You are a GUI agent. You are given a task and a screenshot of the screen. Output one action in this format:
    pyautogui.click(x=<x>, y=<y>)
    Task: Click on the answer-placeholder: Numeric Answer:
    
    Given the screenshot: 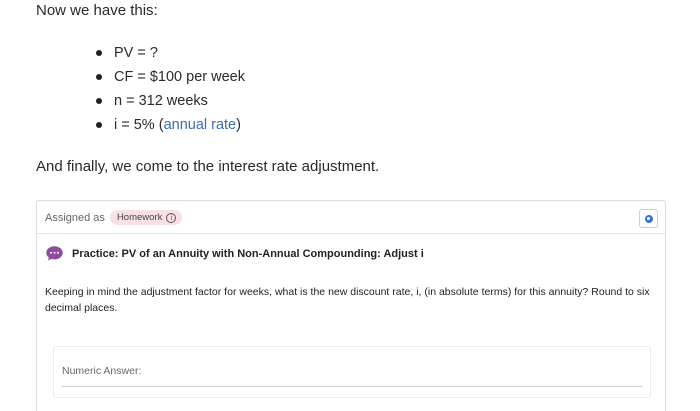 What is the action you would take?
    pyautogui.click(x=102, y=371)
    